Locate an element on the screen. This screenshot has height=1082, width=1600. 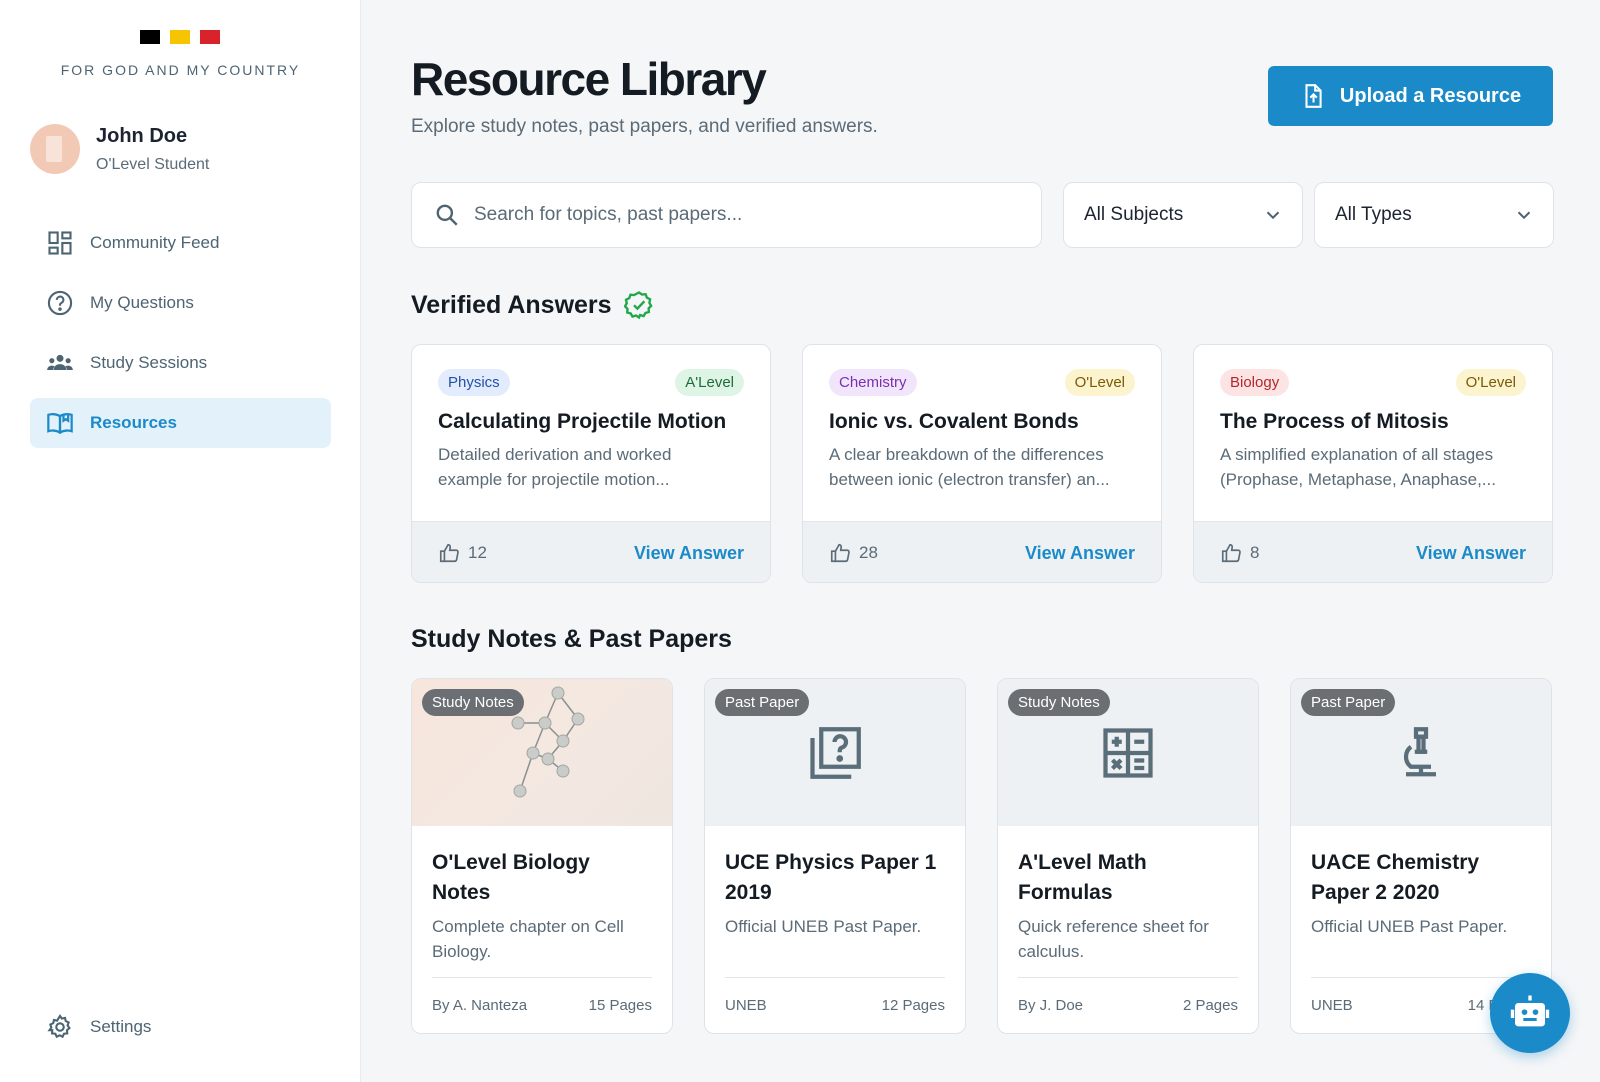
answer-description-line: A clear breakdown of the differences is located at coordinates (966, 454).